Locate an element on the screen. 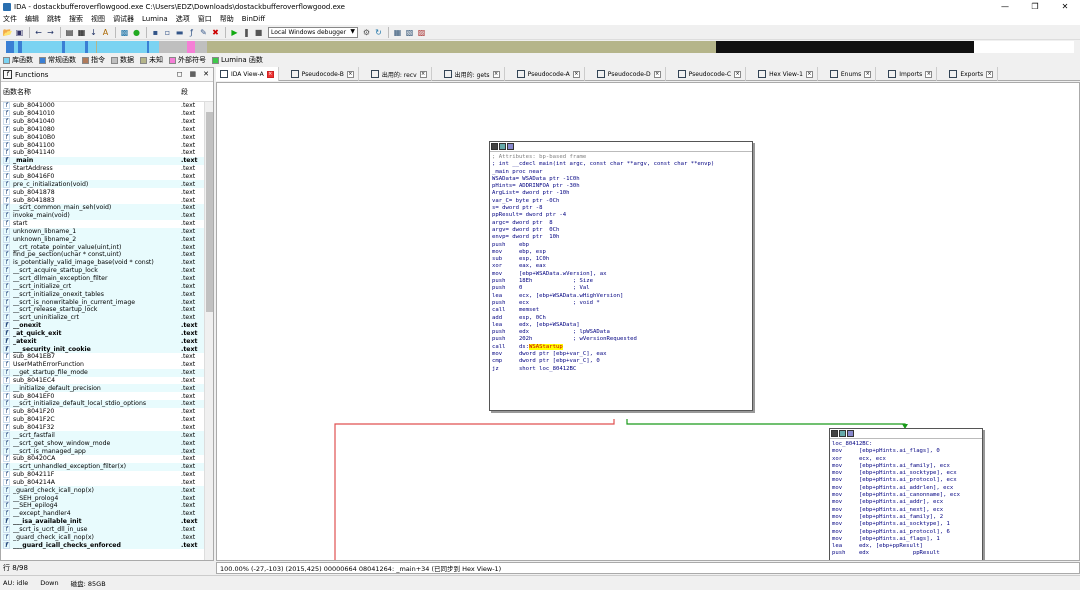  function-row: f invoke_main(void) .text is located at coordinates (103, 215).